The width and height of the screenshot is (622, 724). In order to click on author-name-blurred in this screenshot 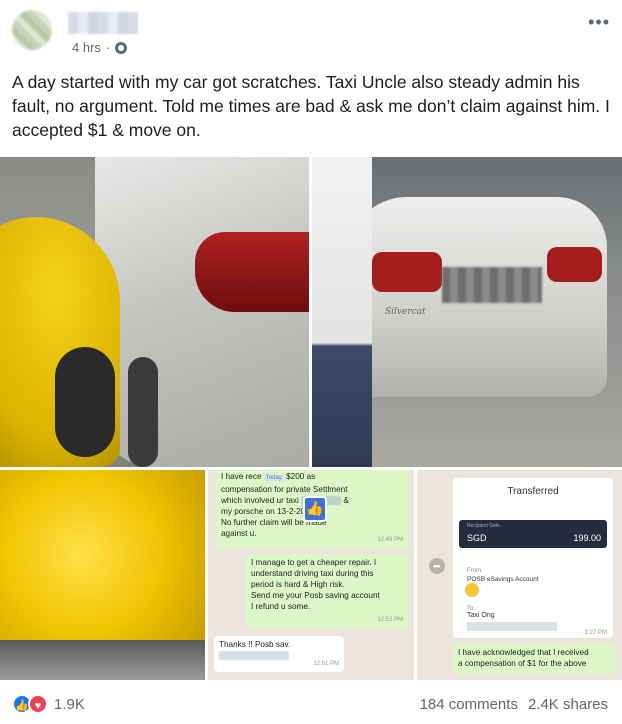, I will do `click(103, 23)`.